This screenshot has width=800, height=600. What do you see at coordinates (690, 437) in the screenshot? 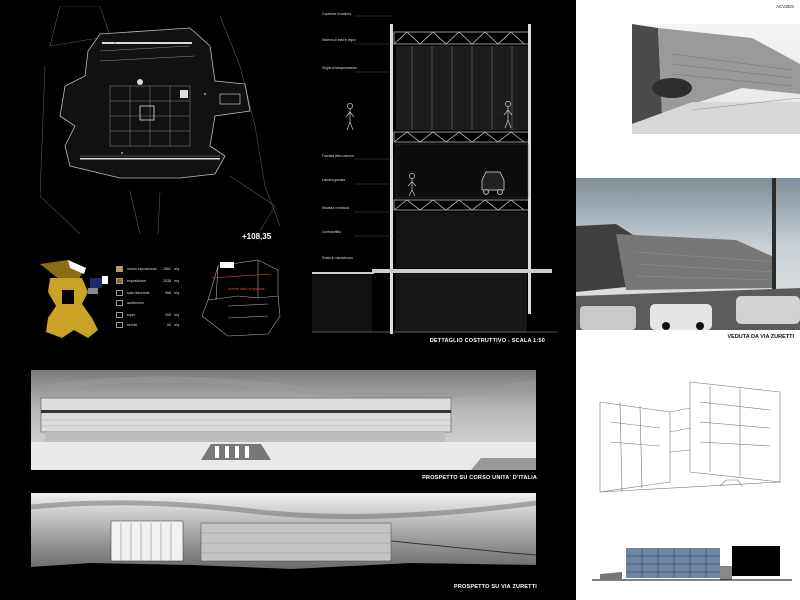
I see `perspective-sketch` at bounding box center [690, 437].